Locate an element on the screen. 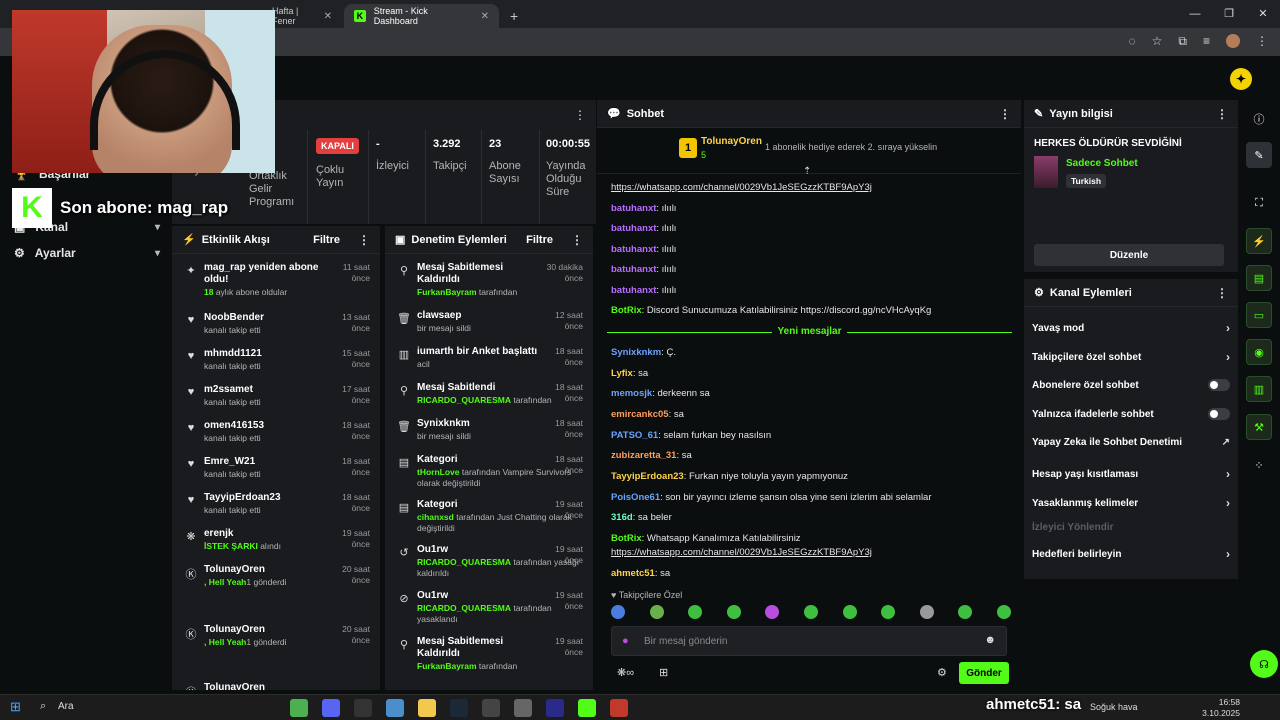 The height and width of the screenshot is (720, 1280). premiere-icon is located at coordinates (555, 708).